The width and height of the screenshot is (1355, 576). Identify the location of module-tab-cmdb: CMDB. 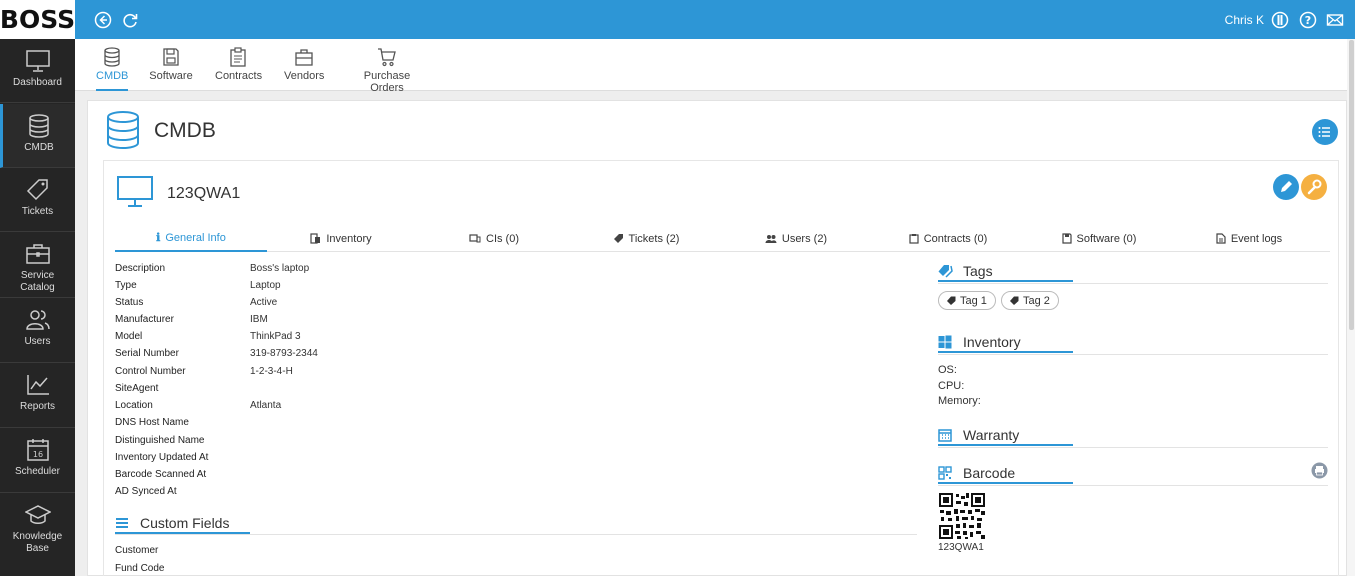
(112, 65).